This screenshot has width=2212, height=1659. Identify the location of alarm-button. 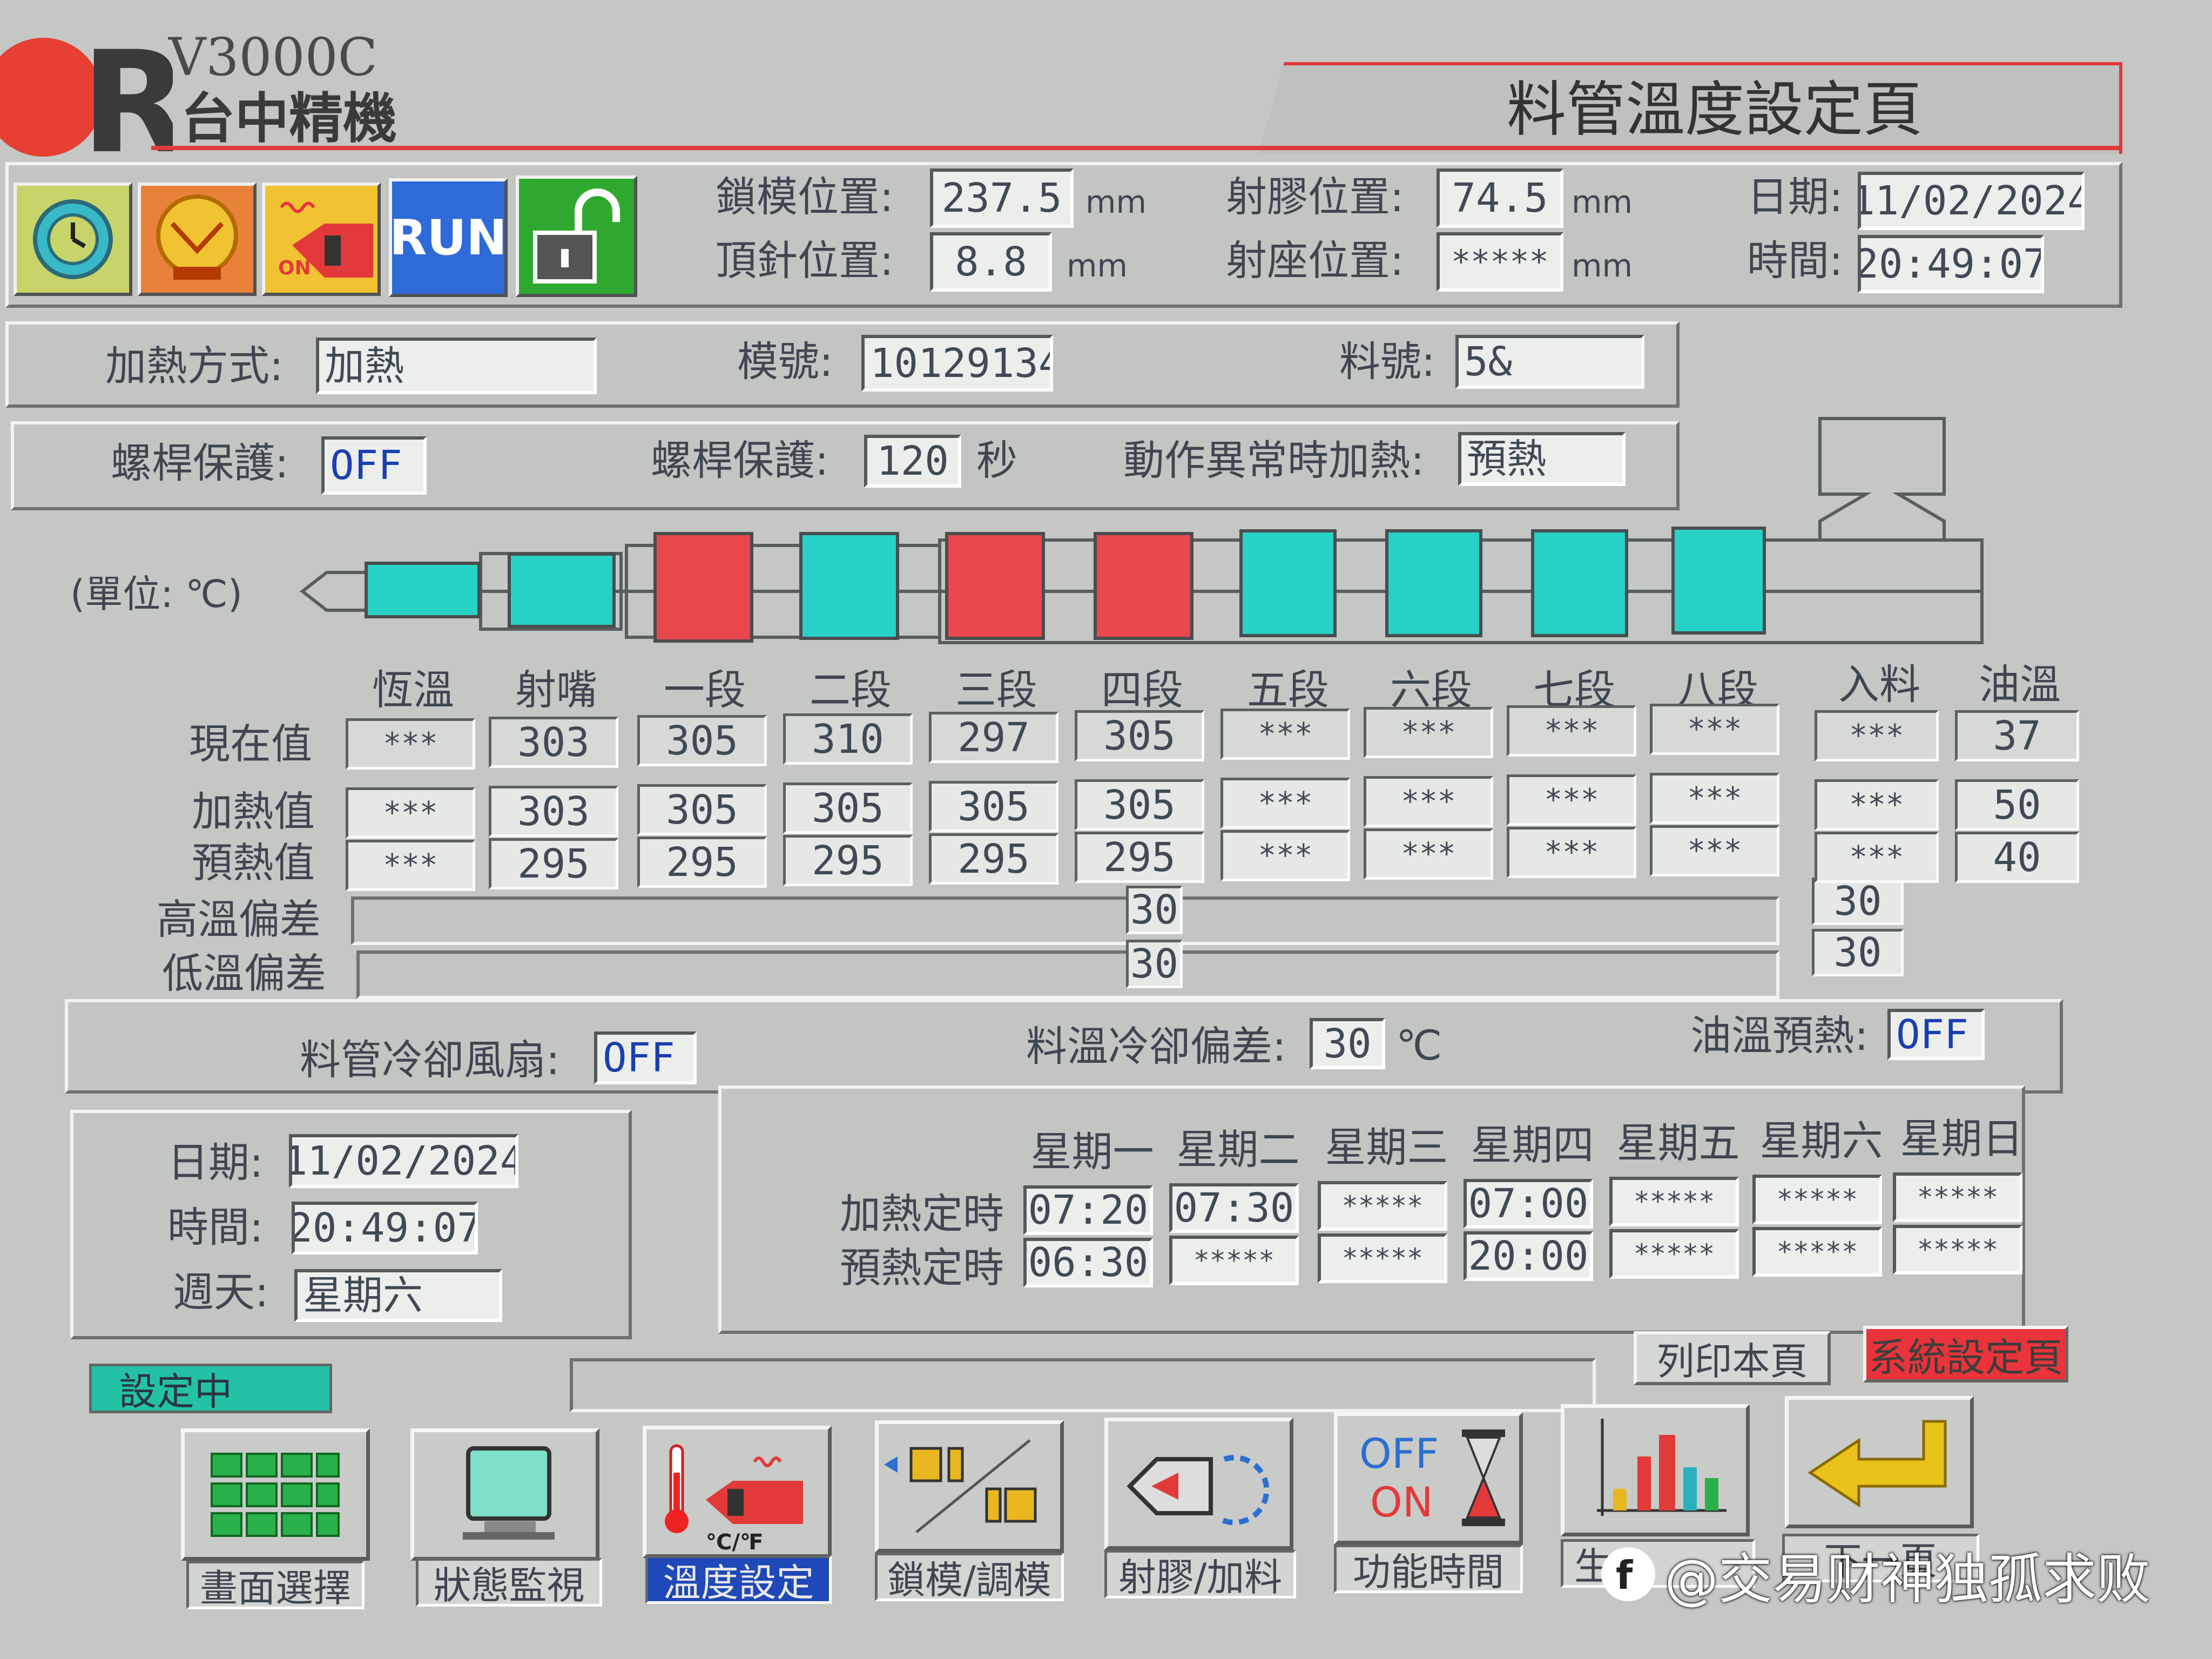
(197, 239).